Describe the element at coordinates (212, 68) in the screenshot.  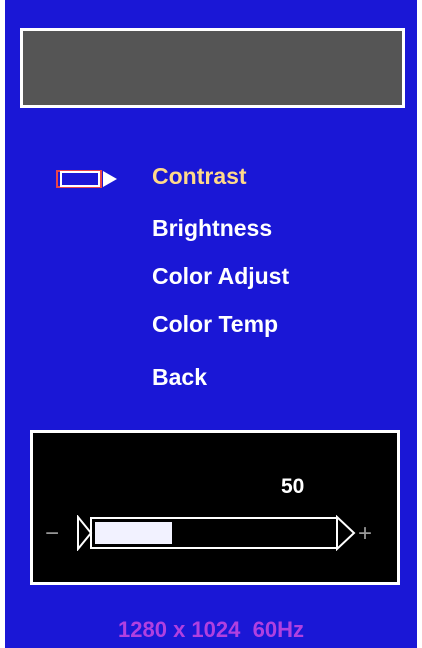
I see `title-panel` at that location.